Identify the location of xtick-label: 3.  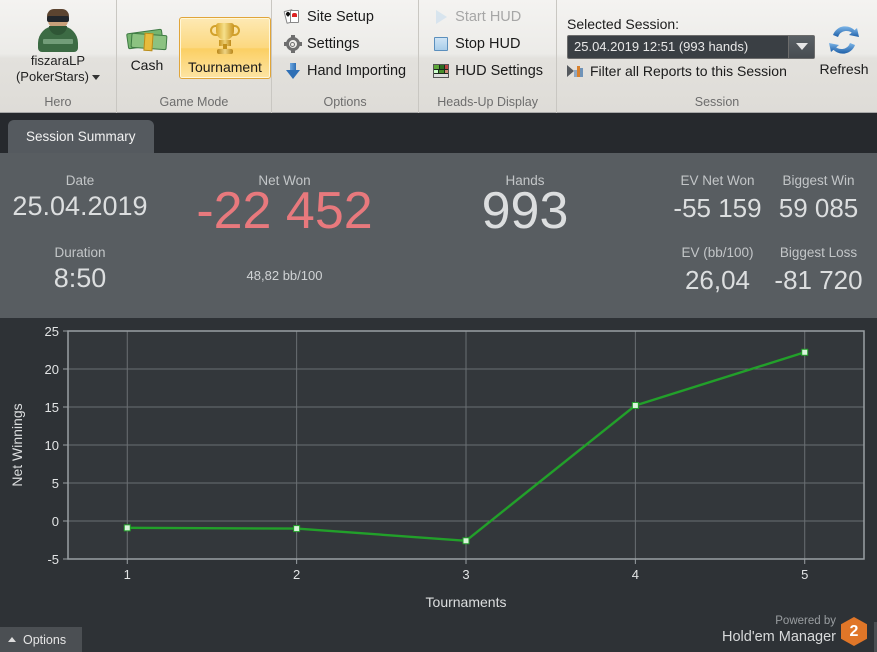
(465, 574).